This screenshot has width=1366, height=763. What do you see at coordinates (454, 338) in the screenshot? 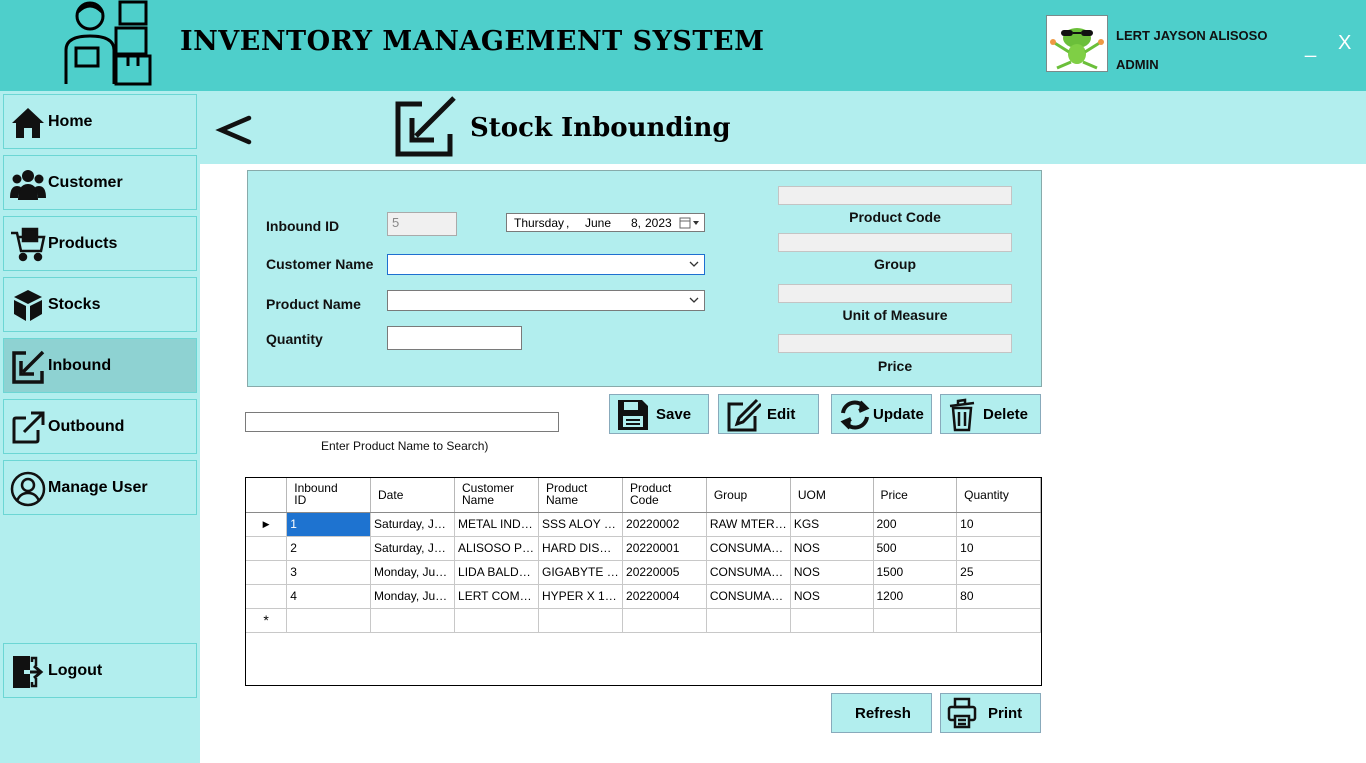
I see `quantity-field` at bounding box center [454, 338].